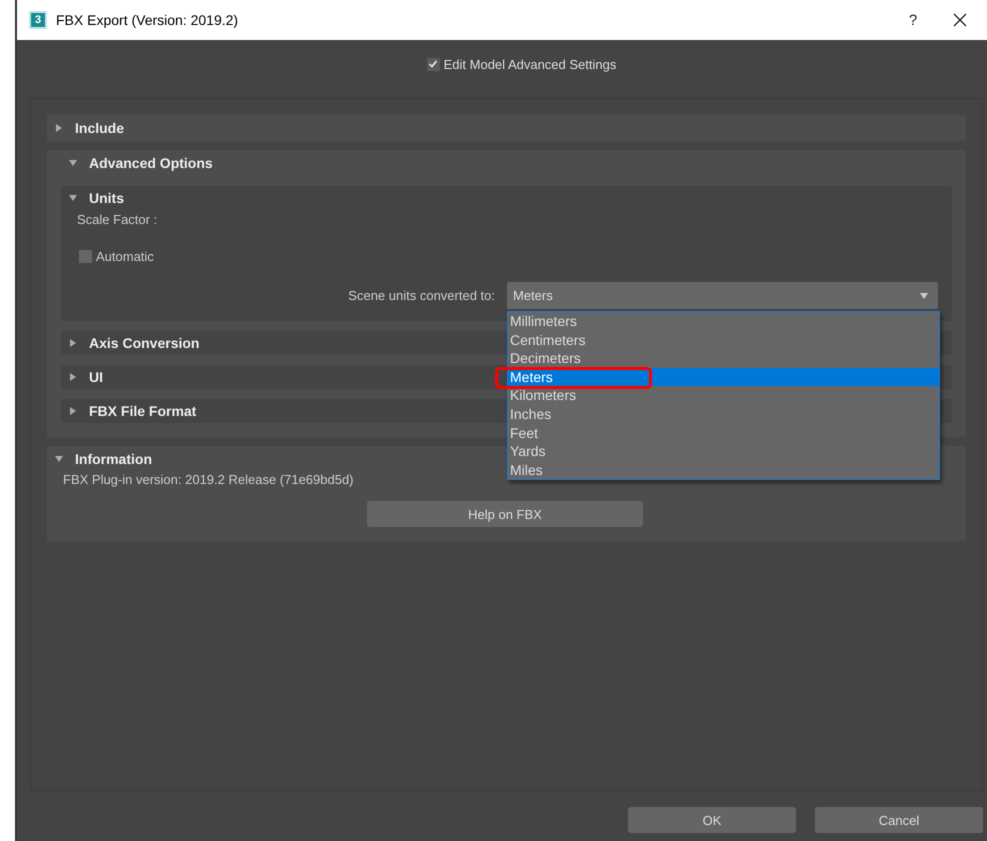 Image resolution: width=987 pixels, height=841 pixels. I want to click on dropdown-option: Meters, so click(723, 377).